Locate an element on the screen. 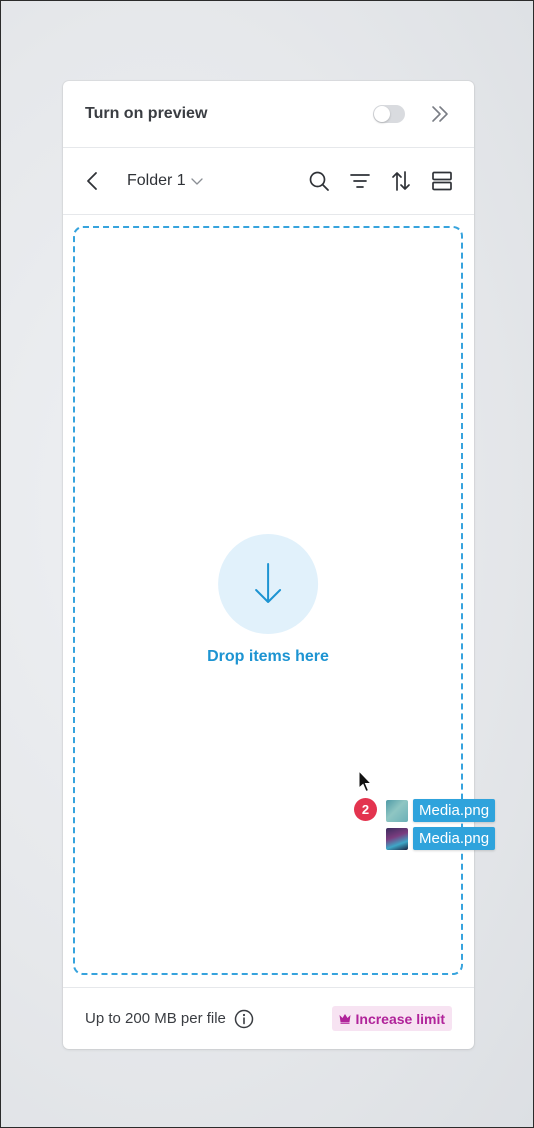 This screenshot has width=534, height=1128. chevron-left-icon is located at coordinates (92, 181).